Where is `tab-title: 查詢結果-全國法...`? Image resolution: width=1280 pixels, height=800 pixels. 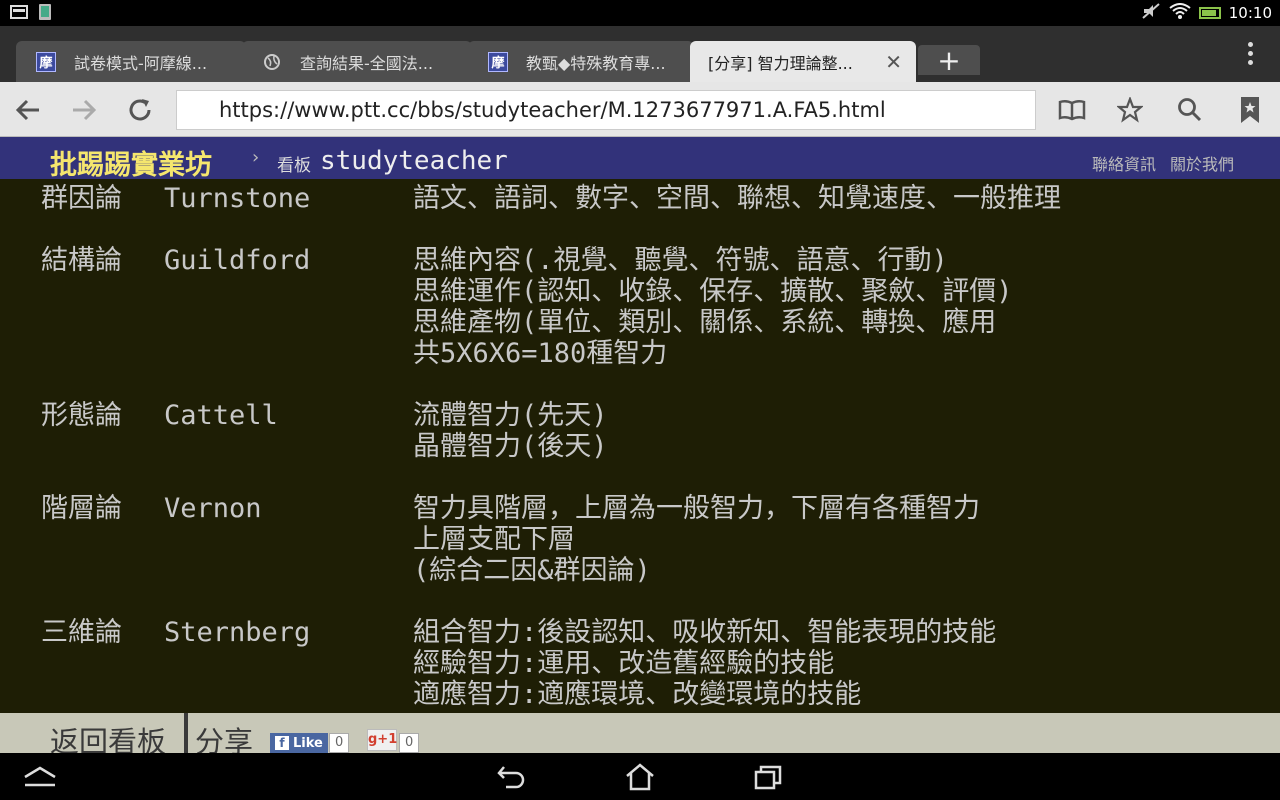 tab-title: 查詢結果-全國法... is located at coordinates (367, 63).